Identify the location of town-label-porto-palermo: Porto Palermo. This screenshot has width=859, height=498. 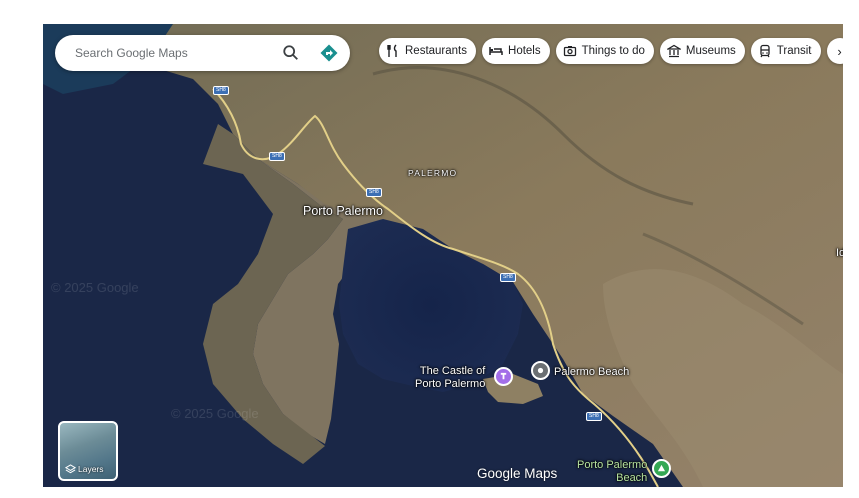
(343, 211).